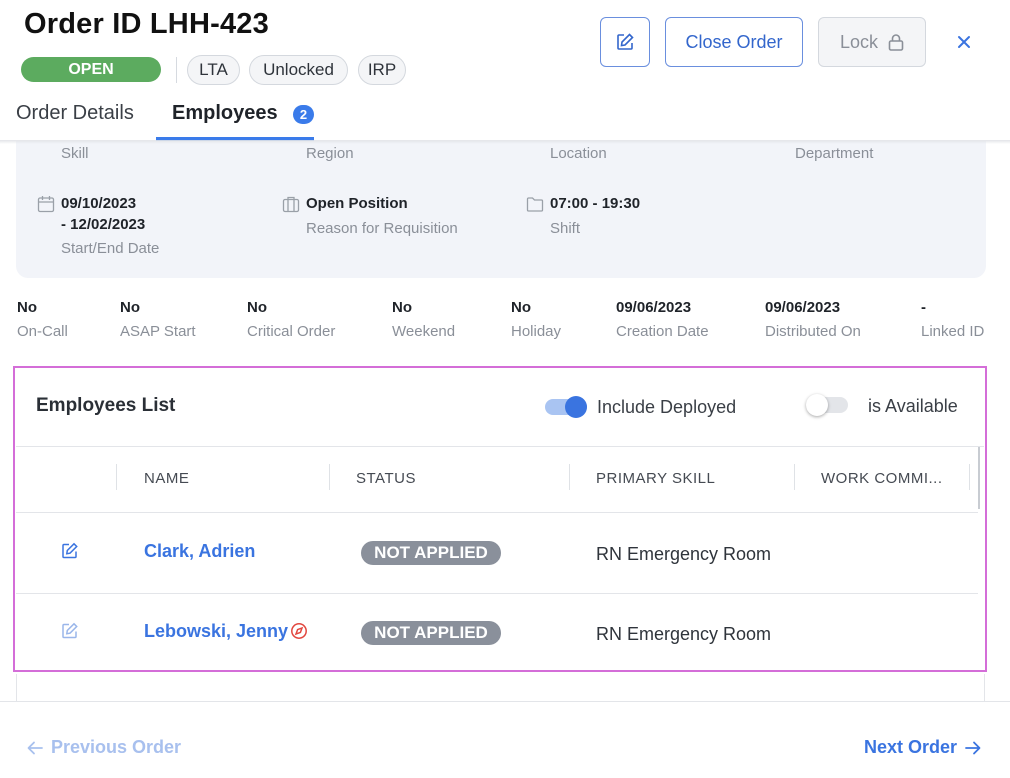  I want to click on lock-button: Lock, so click(872, 42).